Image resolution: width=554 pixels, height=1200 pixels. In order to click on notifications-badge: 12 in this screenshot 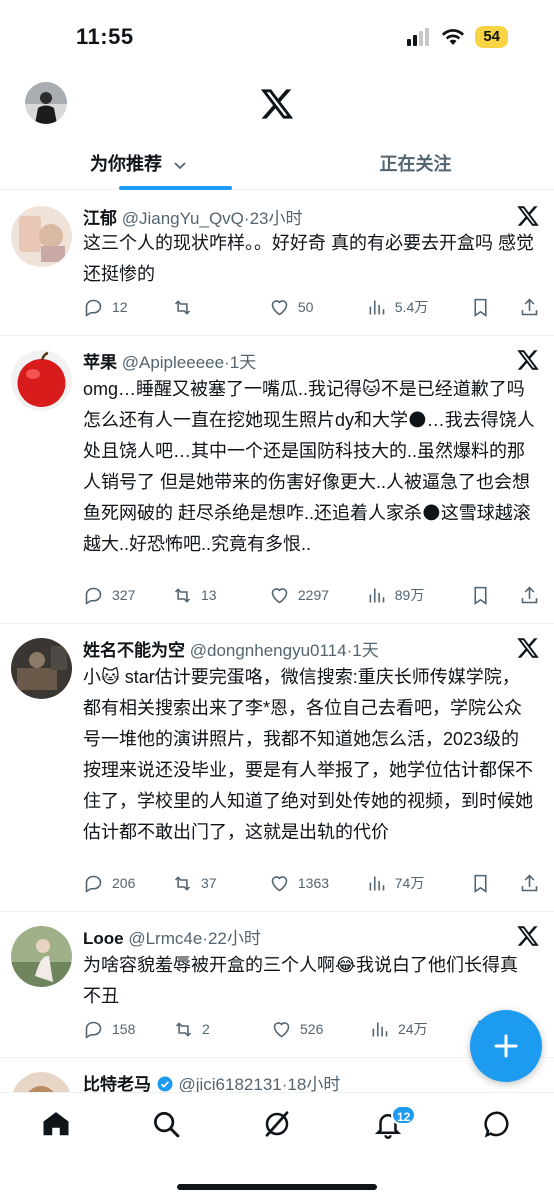, I will do `click(404, 1115)`.